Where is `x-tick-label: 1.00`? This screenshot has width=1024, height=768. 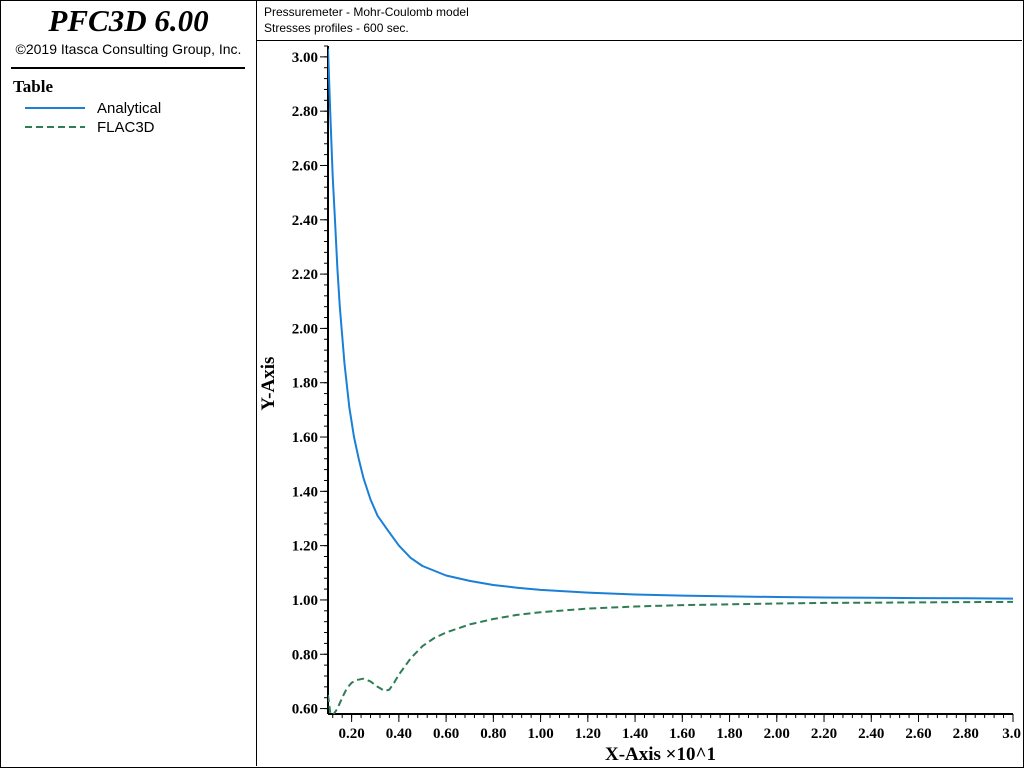
x-tick-label: 1.00 is located at coordinates (540, 734).